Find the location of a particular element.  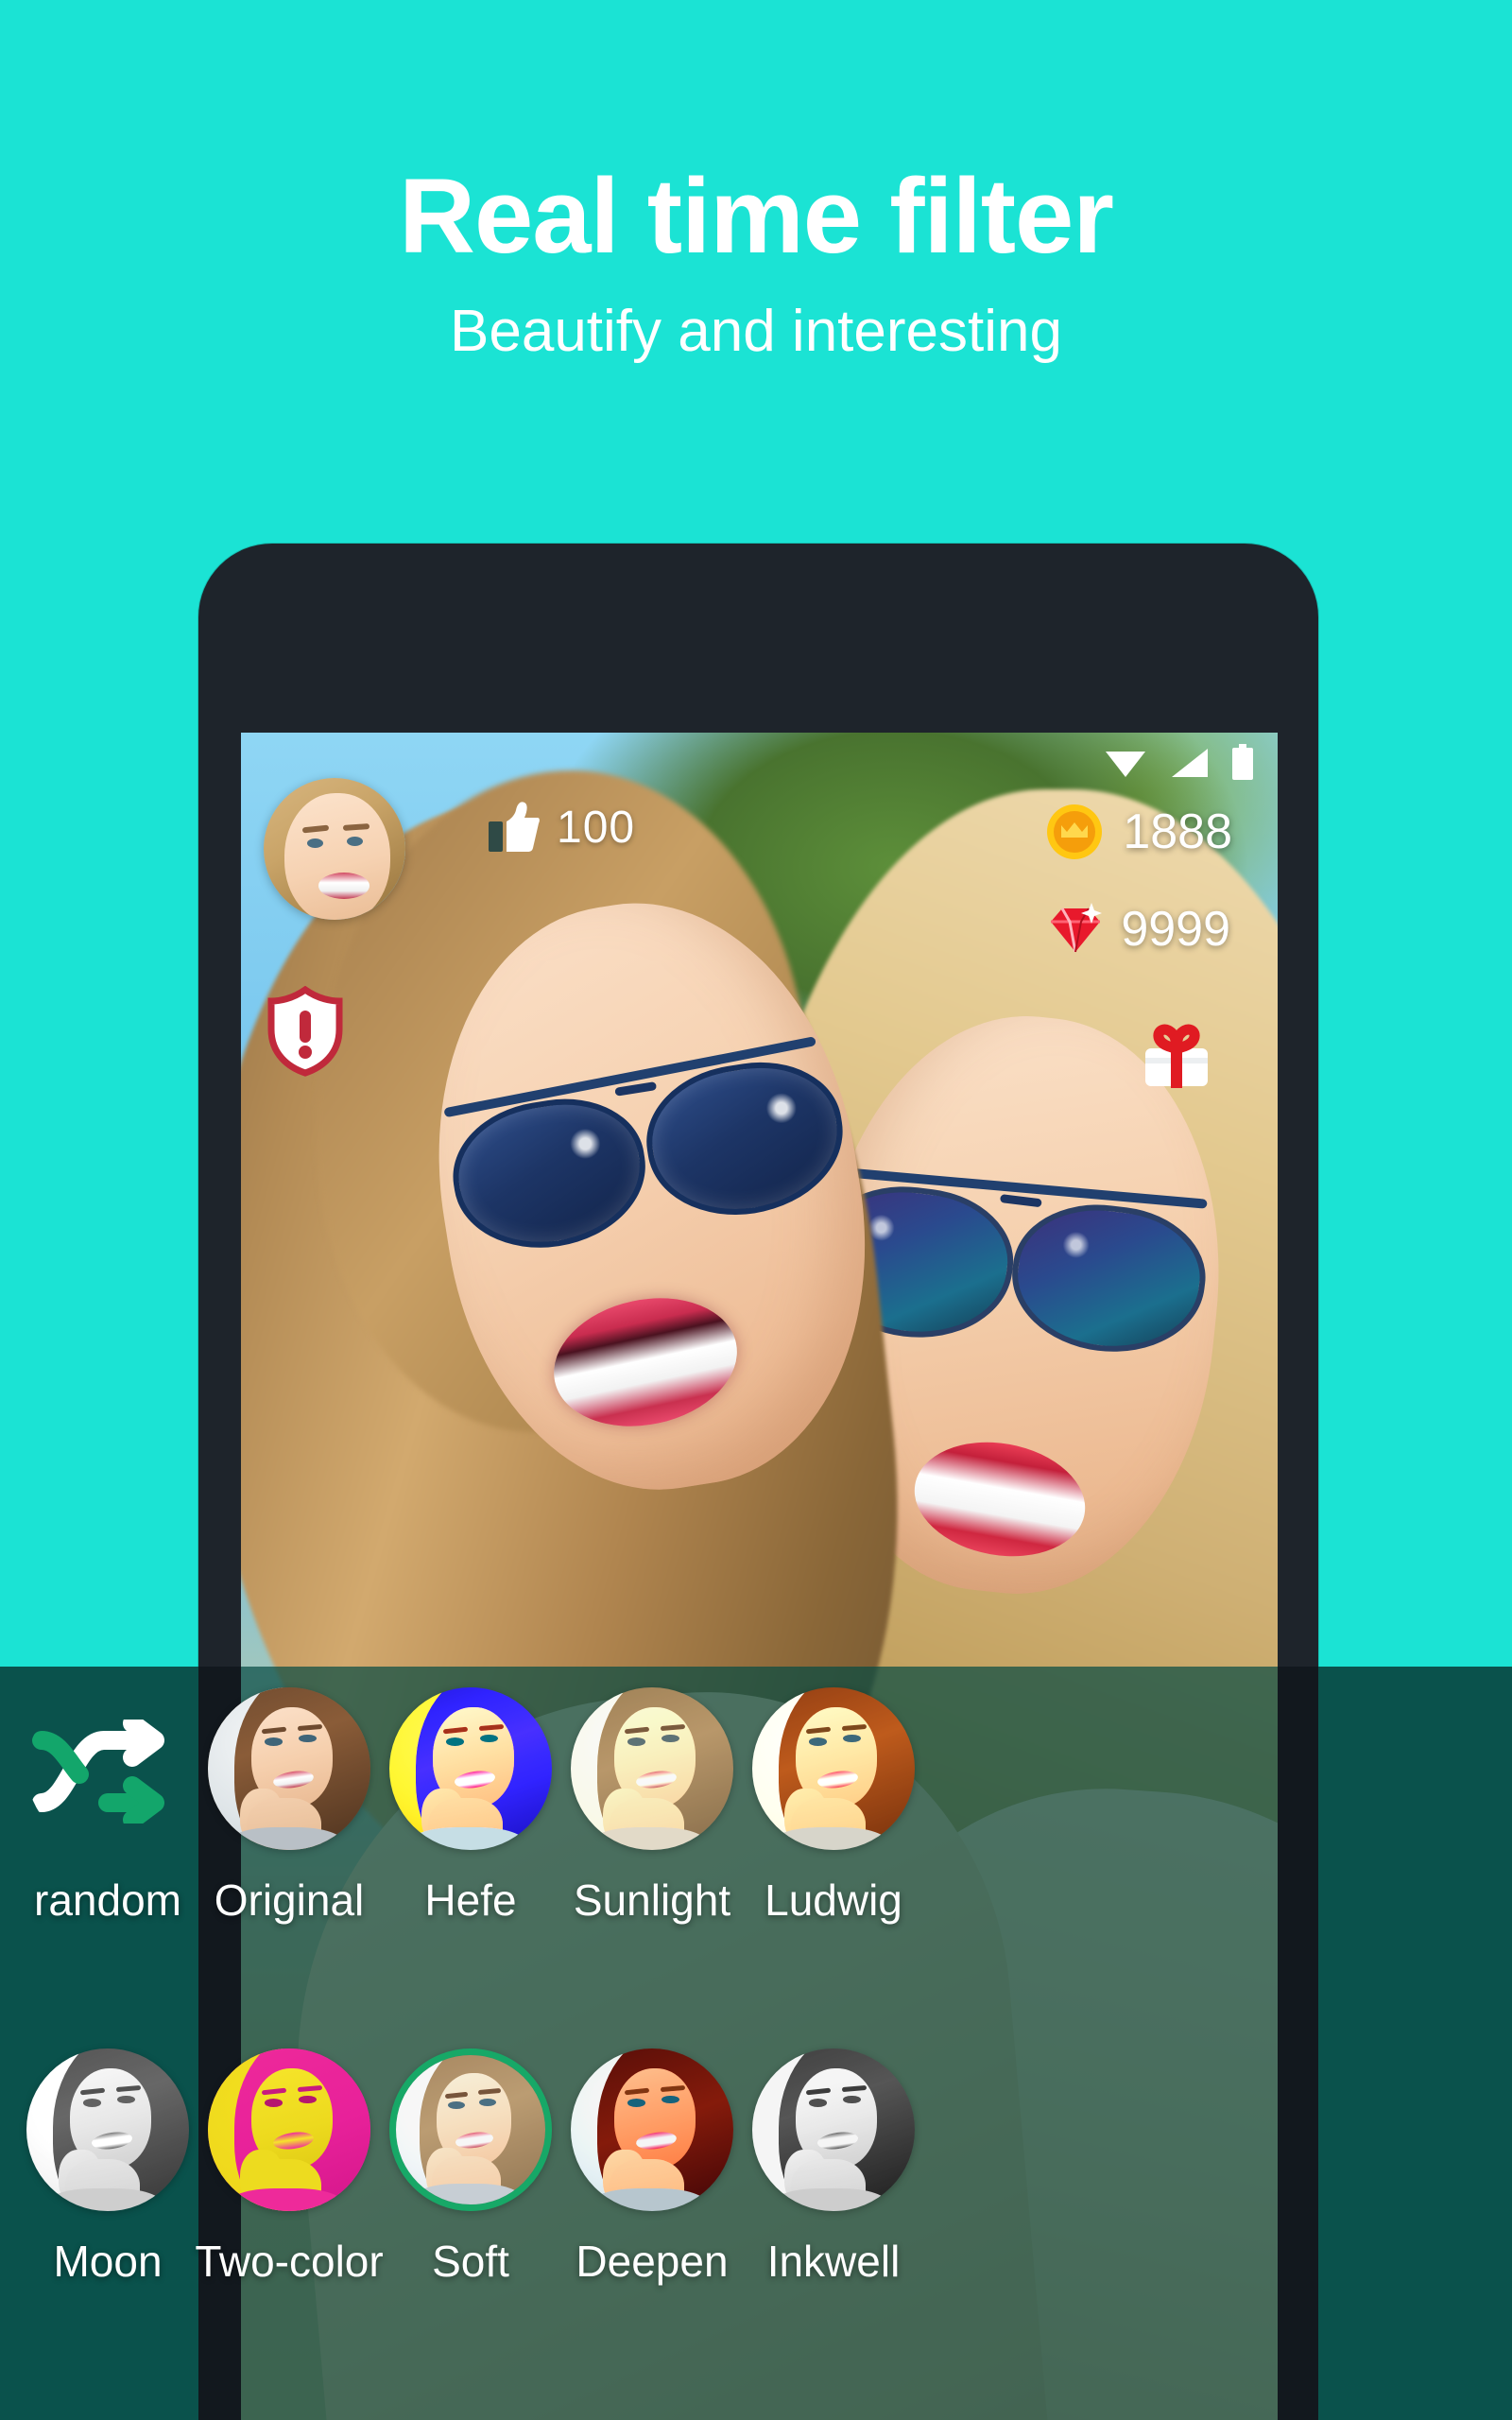

random-thumb is located at coordinates (107, 1768).